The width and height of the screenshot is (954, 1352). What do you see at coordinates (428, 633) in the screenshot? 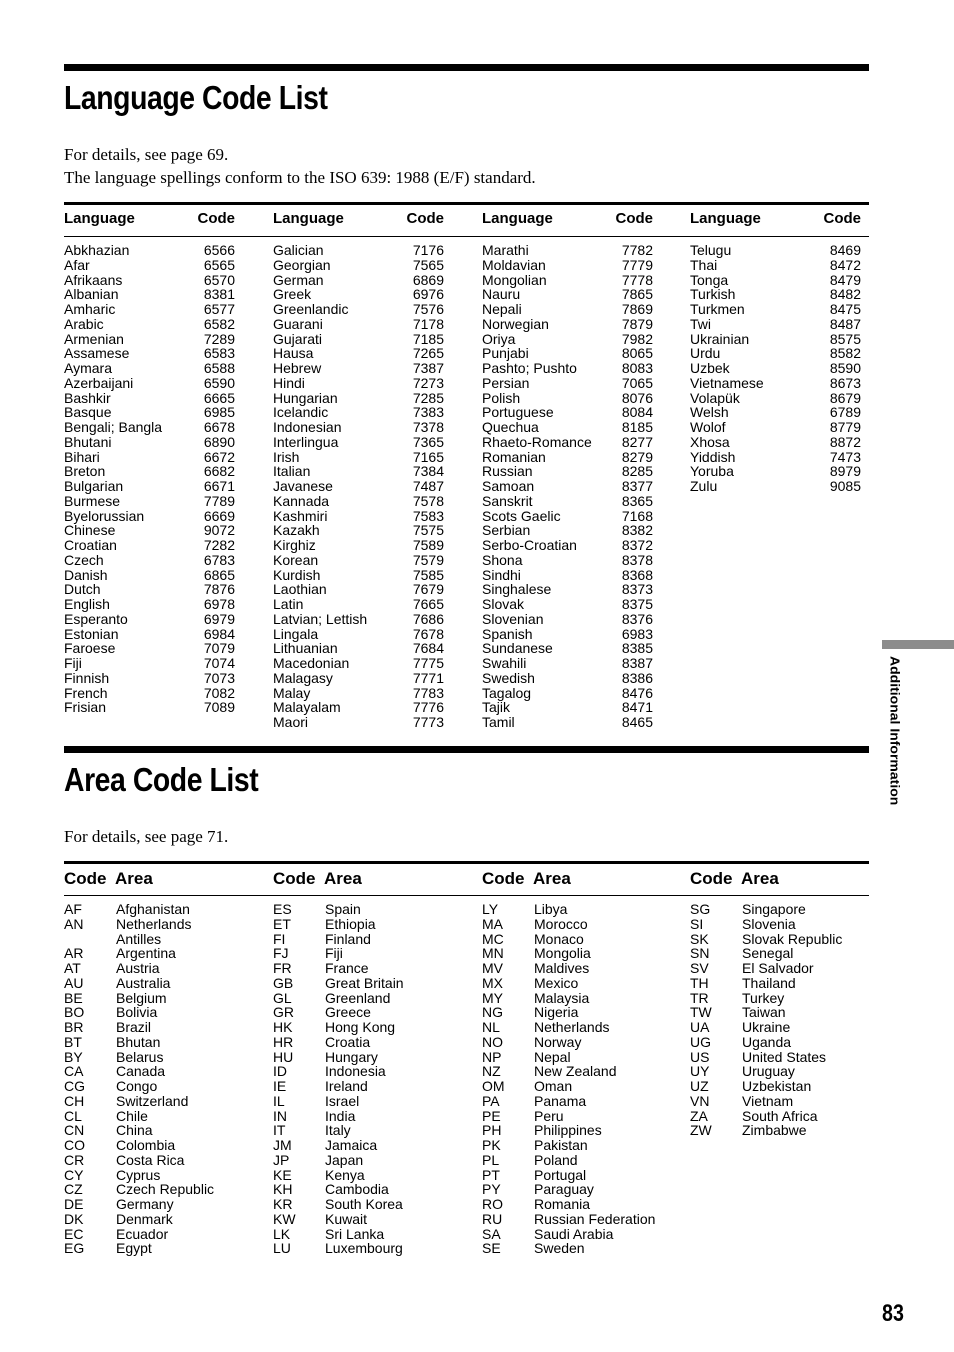
I see `language-code: 7678` at bounding box center [428, 633].